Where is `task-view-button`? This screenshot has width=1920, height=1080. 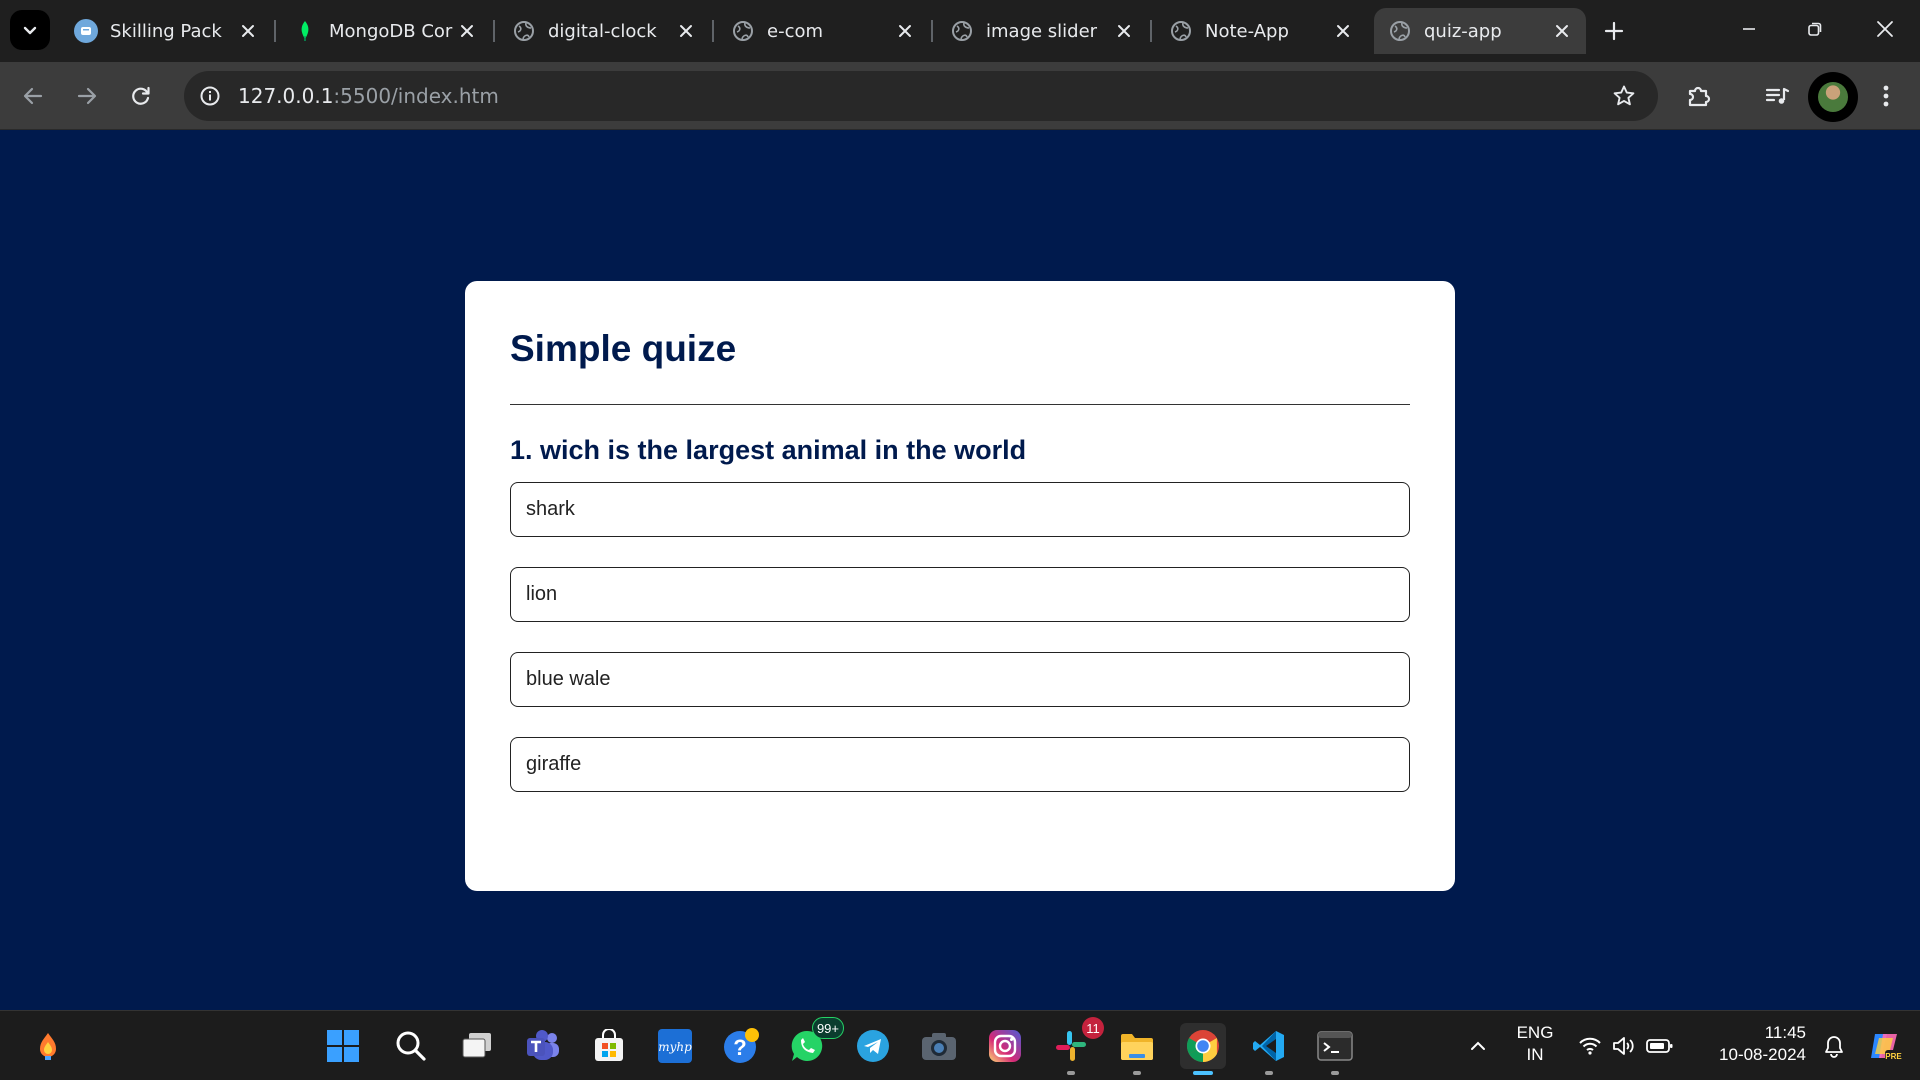
task-view-button is located at coordinates (477, 1046).